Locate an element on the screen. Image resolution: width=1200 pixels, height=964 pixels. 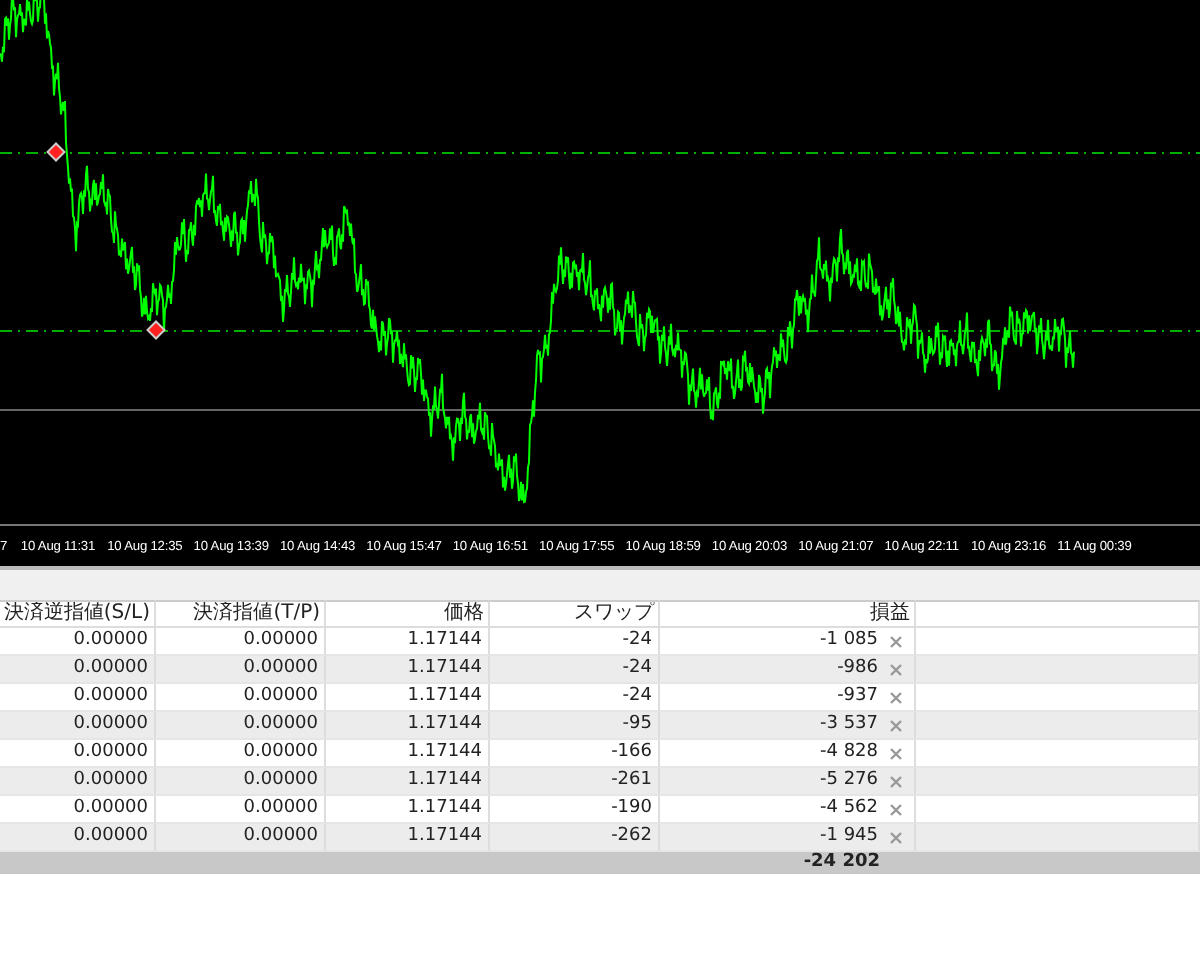
table-cell: -3 537 is located at coordinates (848, 725).